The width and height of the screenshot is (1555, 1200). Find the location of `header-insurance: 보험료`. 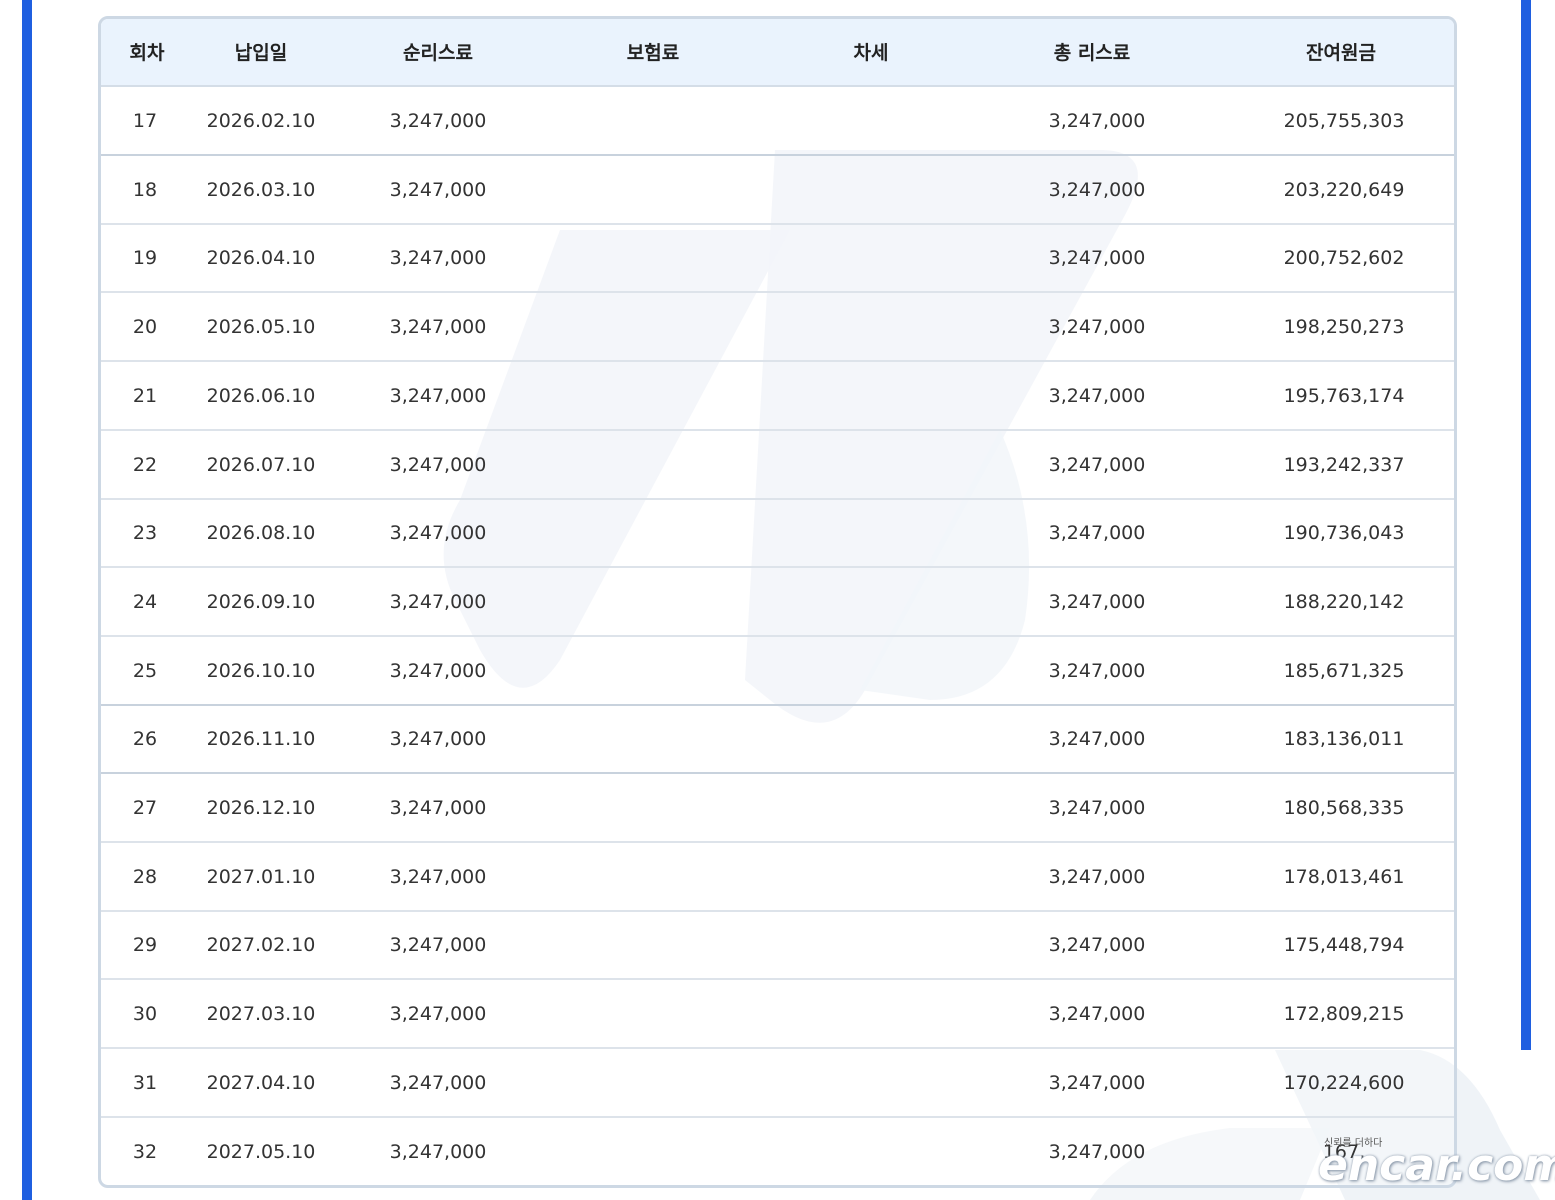

header-insurance: 보험료 is located at coordinates (653, 53).